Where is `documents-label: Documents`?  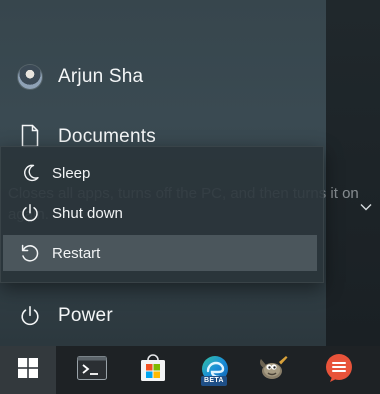 documents-label: Documents is located at coordinates (107, 136).